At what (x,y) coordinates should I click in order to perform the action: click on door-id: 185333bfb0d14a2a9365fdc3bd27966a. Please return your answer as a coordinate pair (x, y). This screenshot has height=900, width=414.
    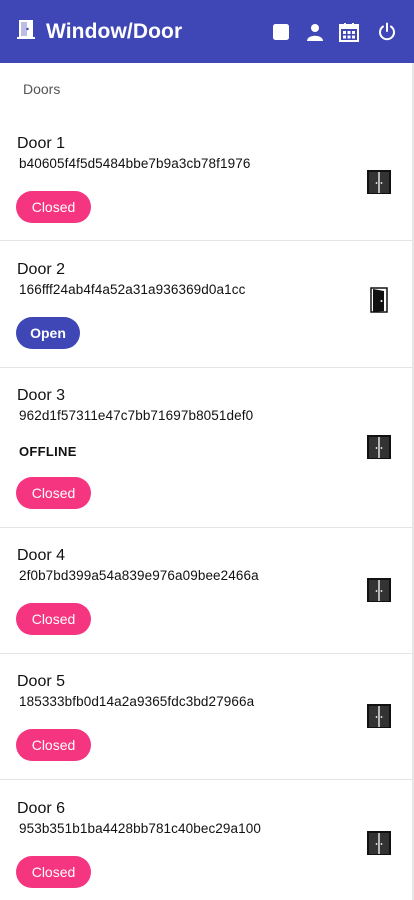
    Looking at the image, I should click on (137, 701).